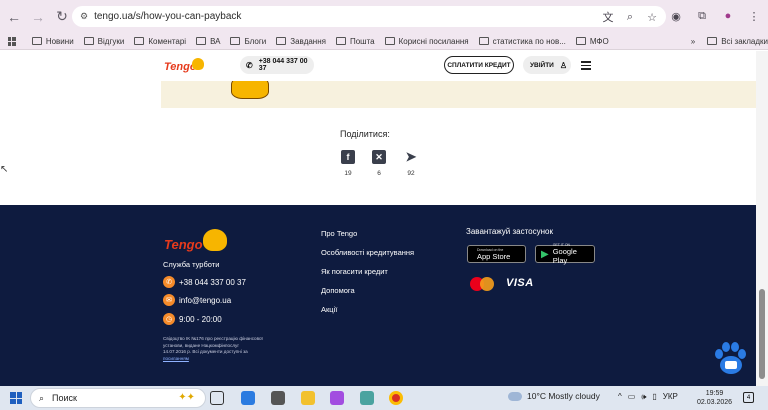  Describe the element at coordinates (52, 41) in the screenshot. I see `bookmark-novyny: Новини` at that location.